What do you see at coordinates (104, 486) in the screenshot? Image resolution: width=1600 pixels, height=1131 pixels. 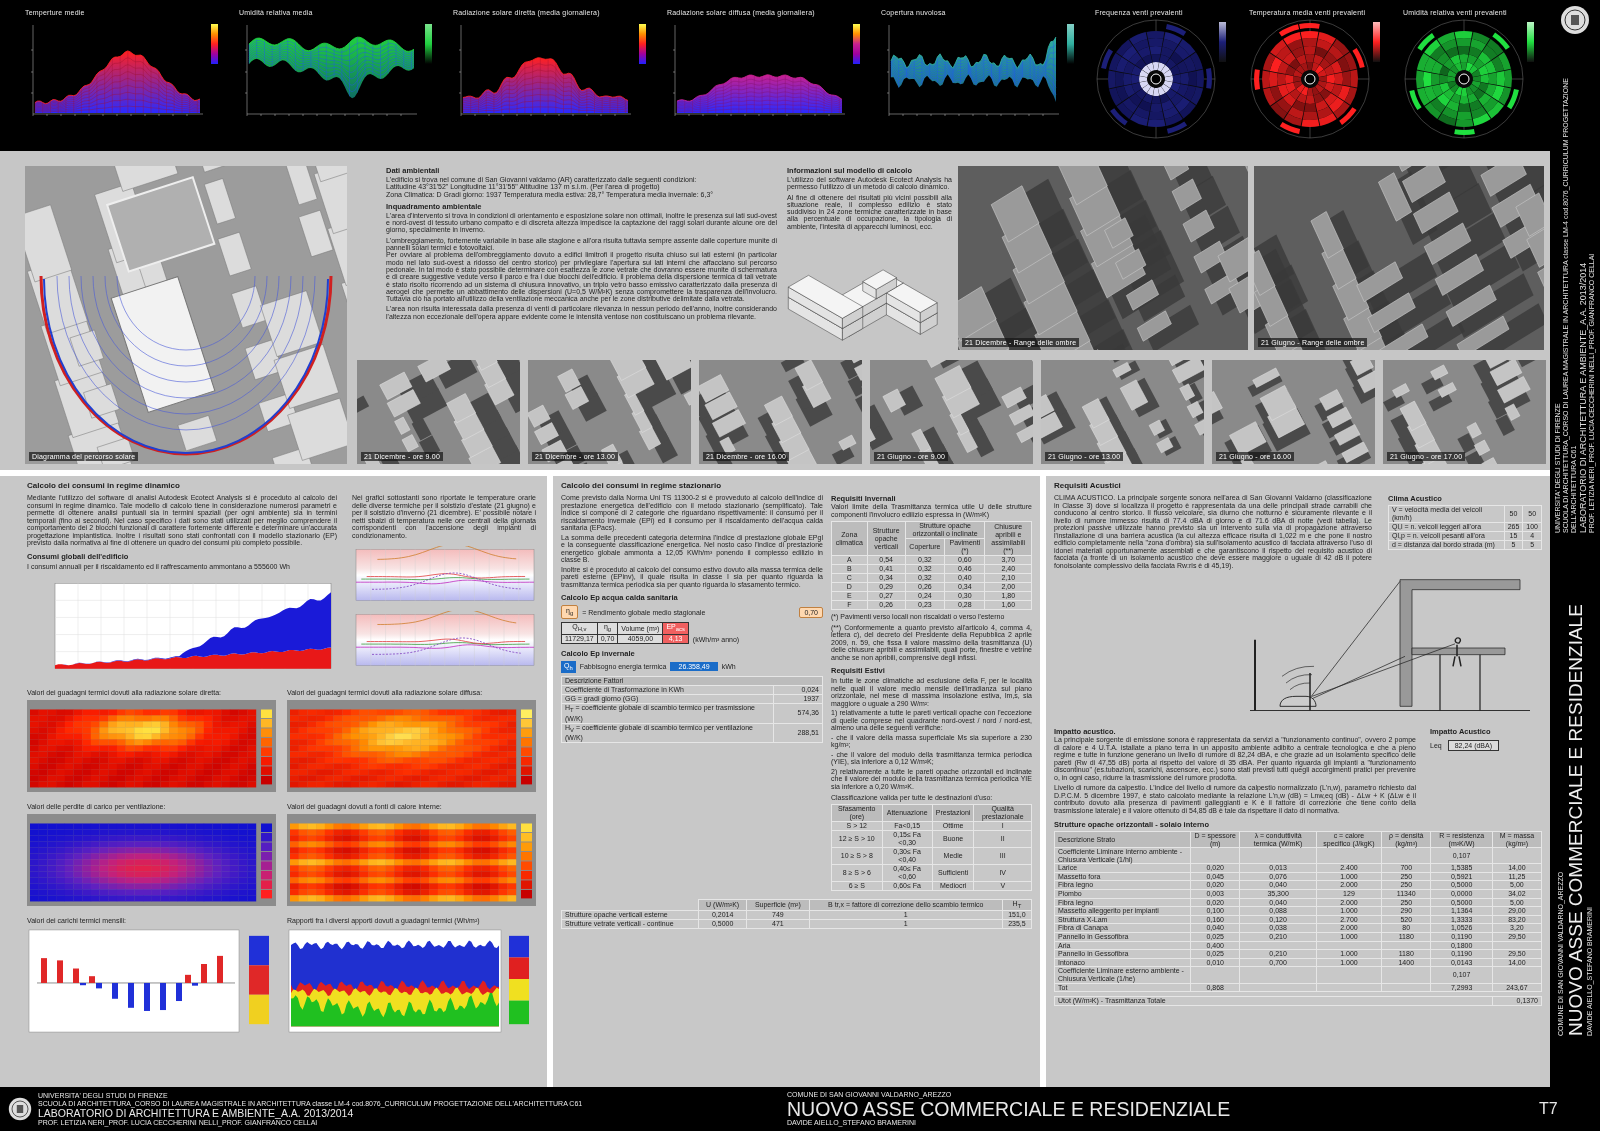 I see `section-heading: Calcolo dei consumi in regime dinamico` at bounding box center [104, 486].